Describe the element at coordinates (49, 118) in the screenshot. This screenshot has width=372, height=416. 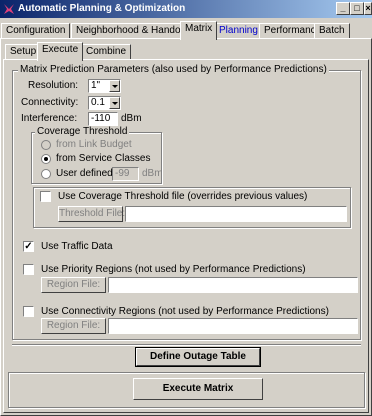
I see `interference-label: Interference:` at that location.